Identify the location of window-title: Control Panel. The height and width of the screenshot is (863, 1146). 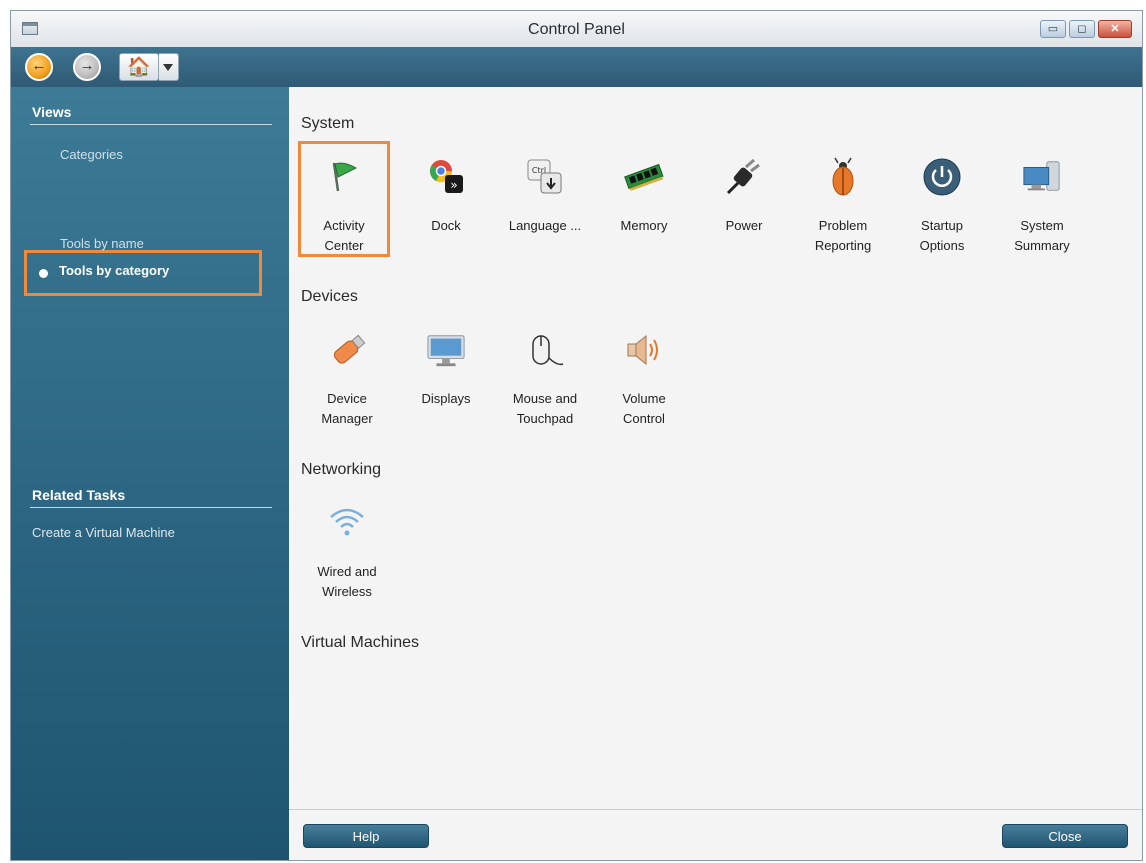
(576, 29).